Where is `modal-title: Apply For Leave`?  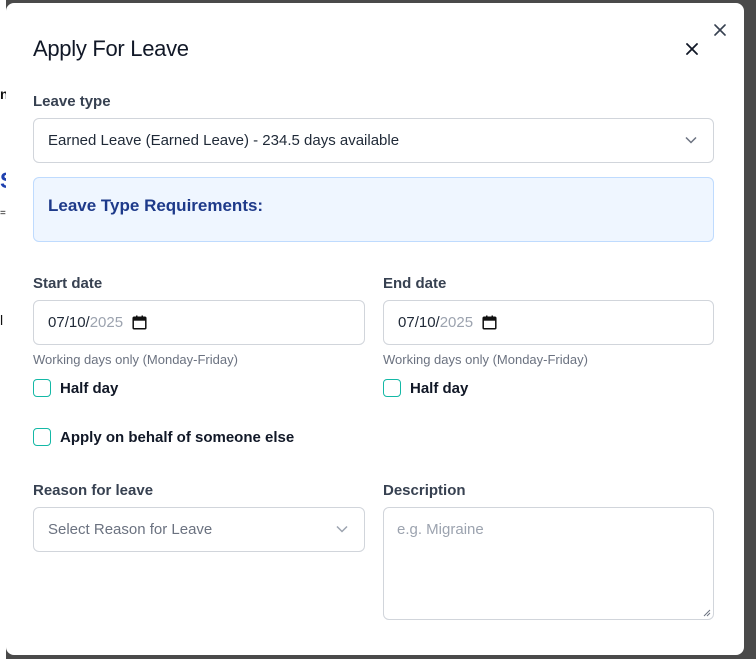
modal-title: Apply For Leave is located at coordinates (111, 48).